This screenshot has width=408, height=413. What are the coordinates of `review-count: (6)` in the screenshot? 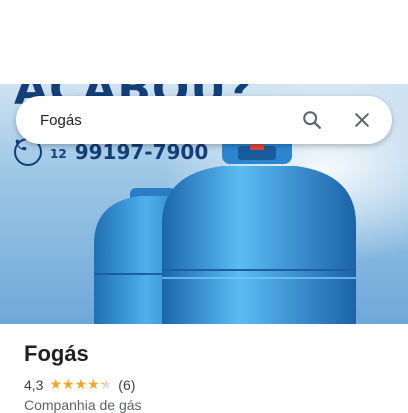 It's located at (126, 385).